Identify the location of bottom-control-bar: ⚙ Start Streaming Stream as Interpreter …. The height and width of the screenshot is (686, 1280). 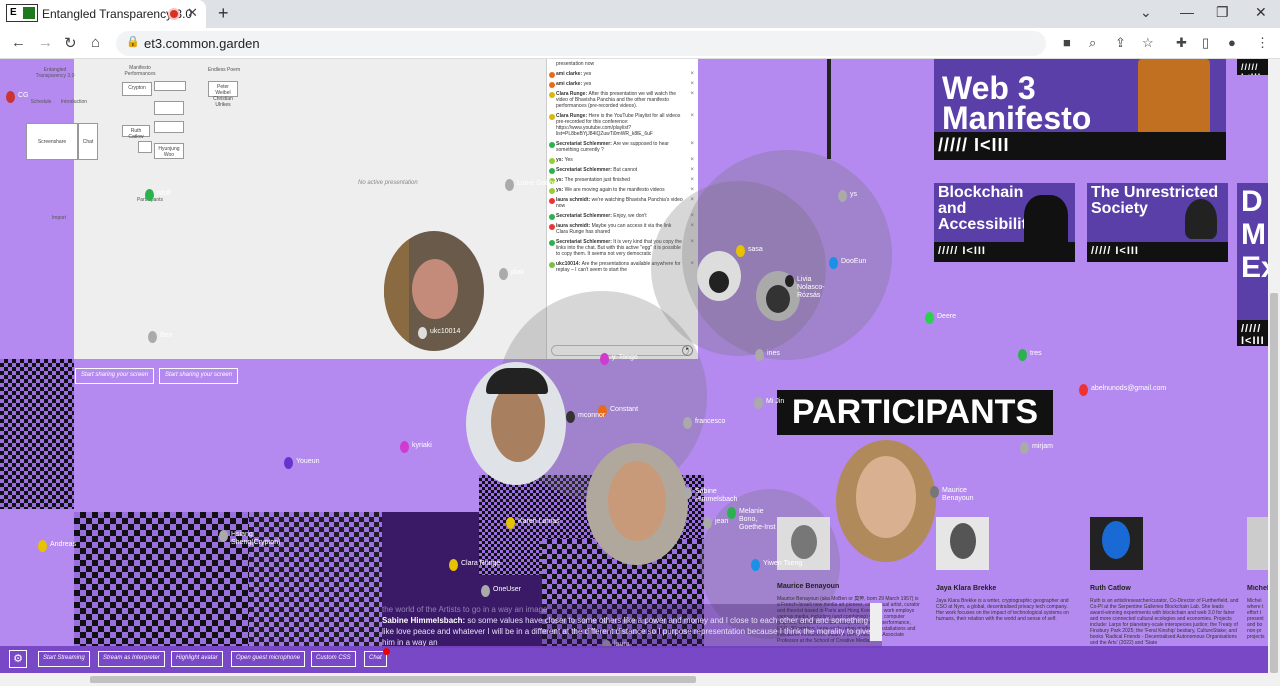
(634, 659).